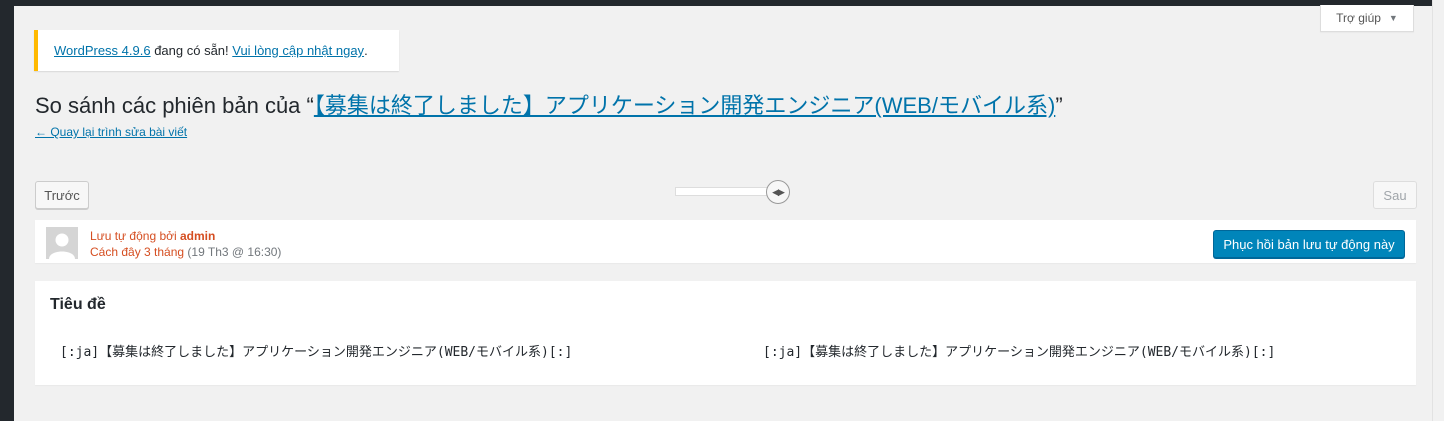 This screenshot has height=421, width=1444. I want to click on title-prefix: So sánh các phiên bản của “, so click(174, 105).